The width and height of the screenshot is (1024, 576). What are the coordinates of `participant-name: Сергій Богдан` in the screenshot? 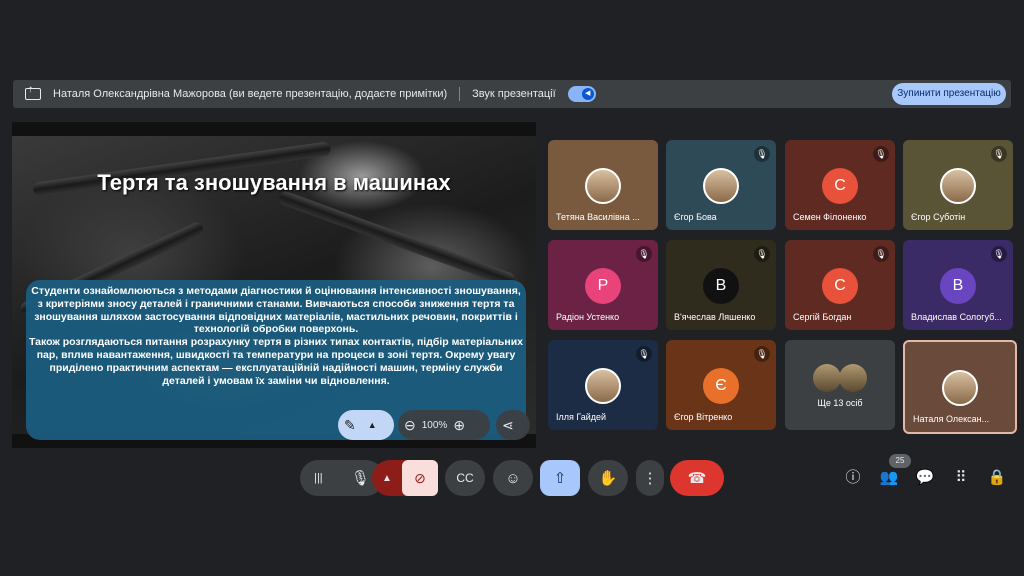 It's located at (822, 317).